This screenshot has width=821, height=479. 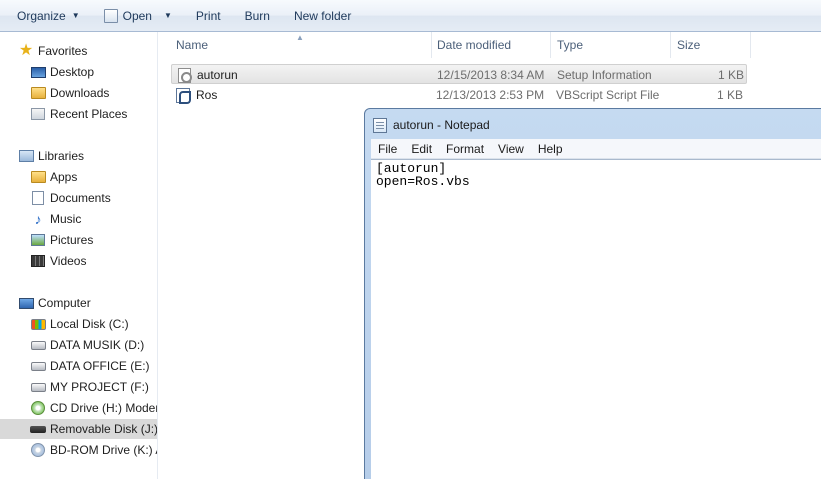 I want to click on pictures-icon, so click(x=38, y=240).